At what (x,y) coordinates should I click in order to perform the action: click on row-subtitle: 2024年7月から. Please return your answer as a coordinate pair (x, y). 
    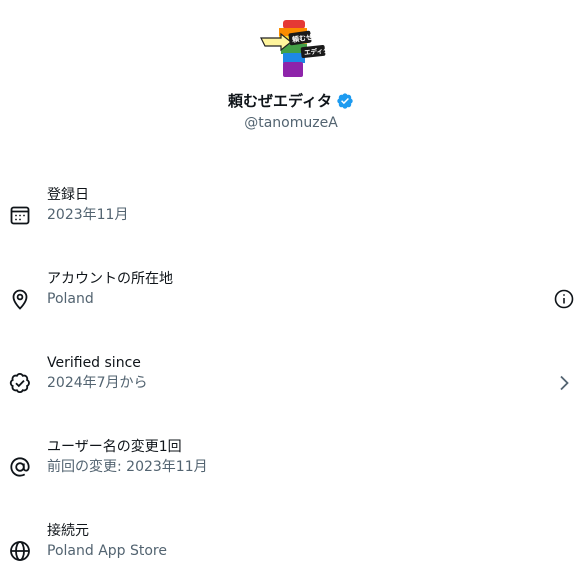
    Looking at the image, I should click on (97, 383).